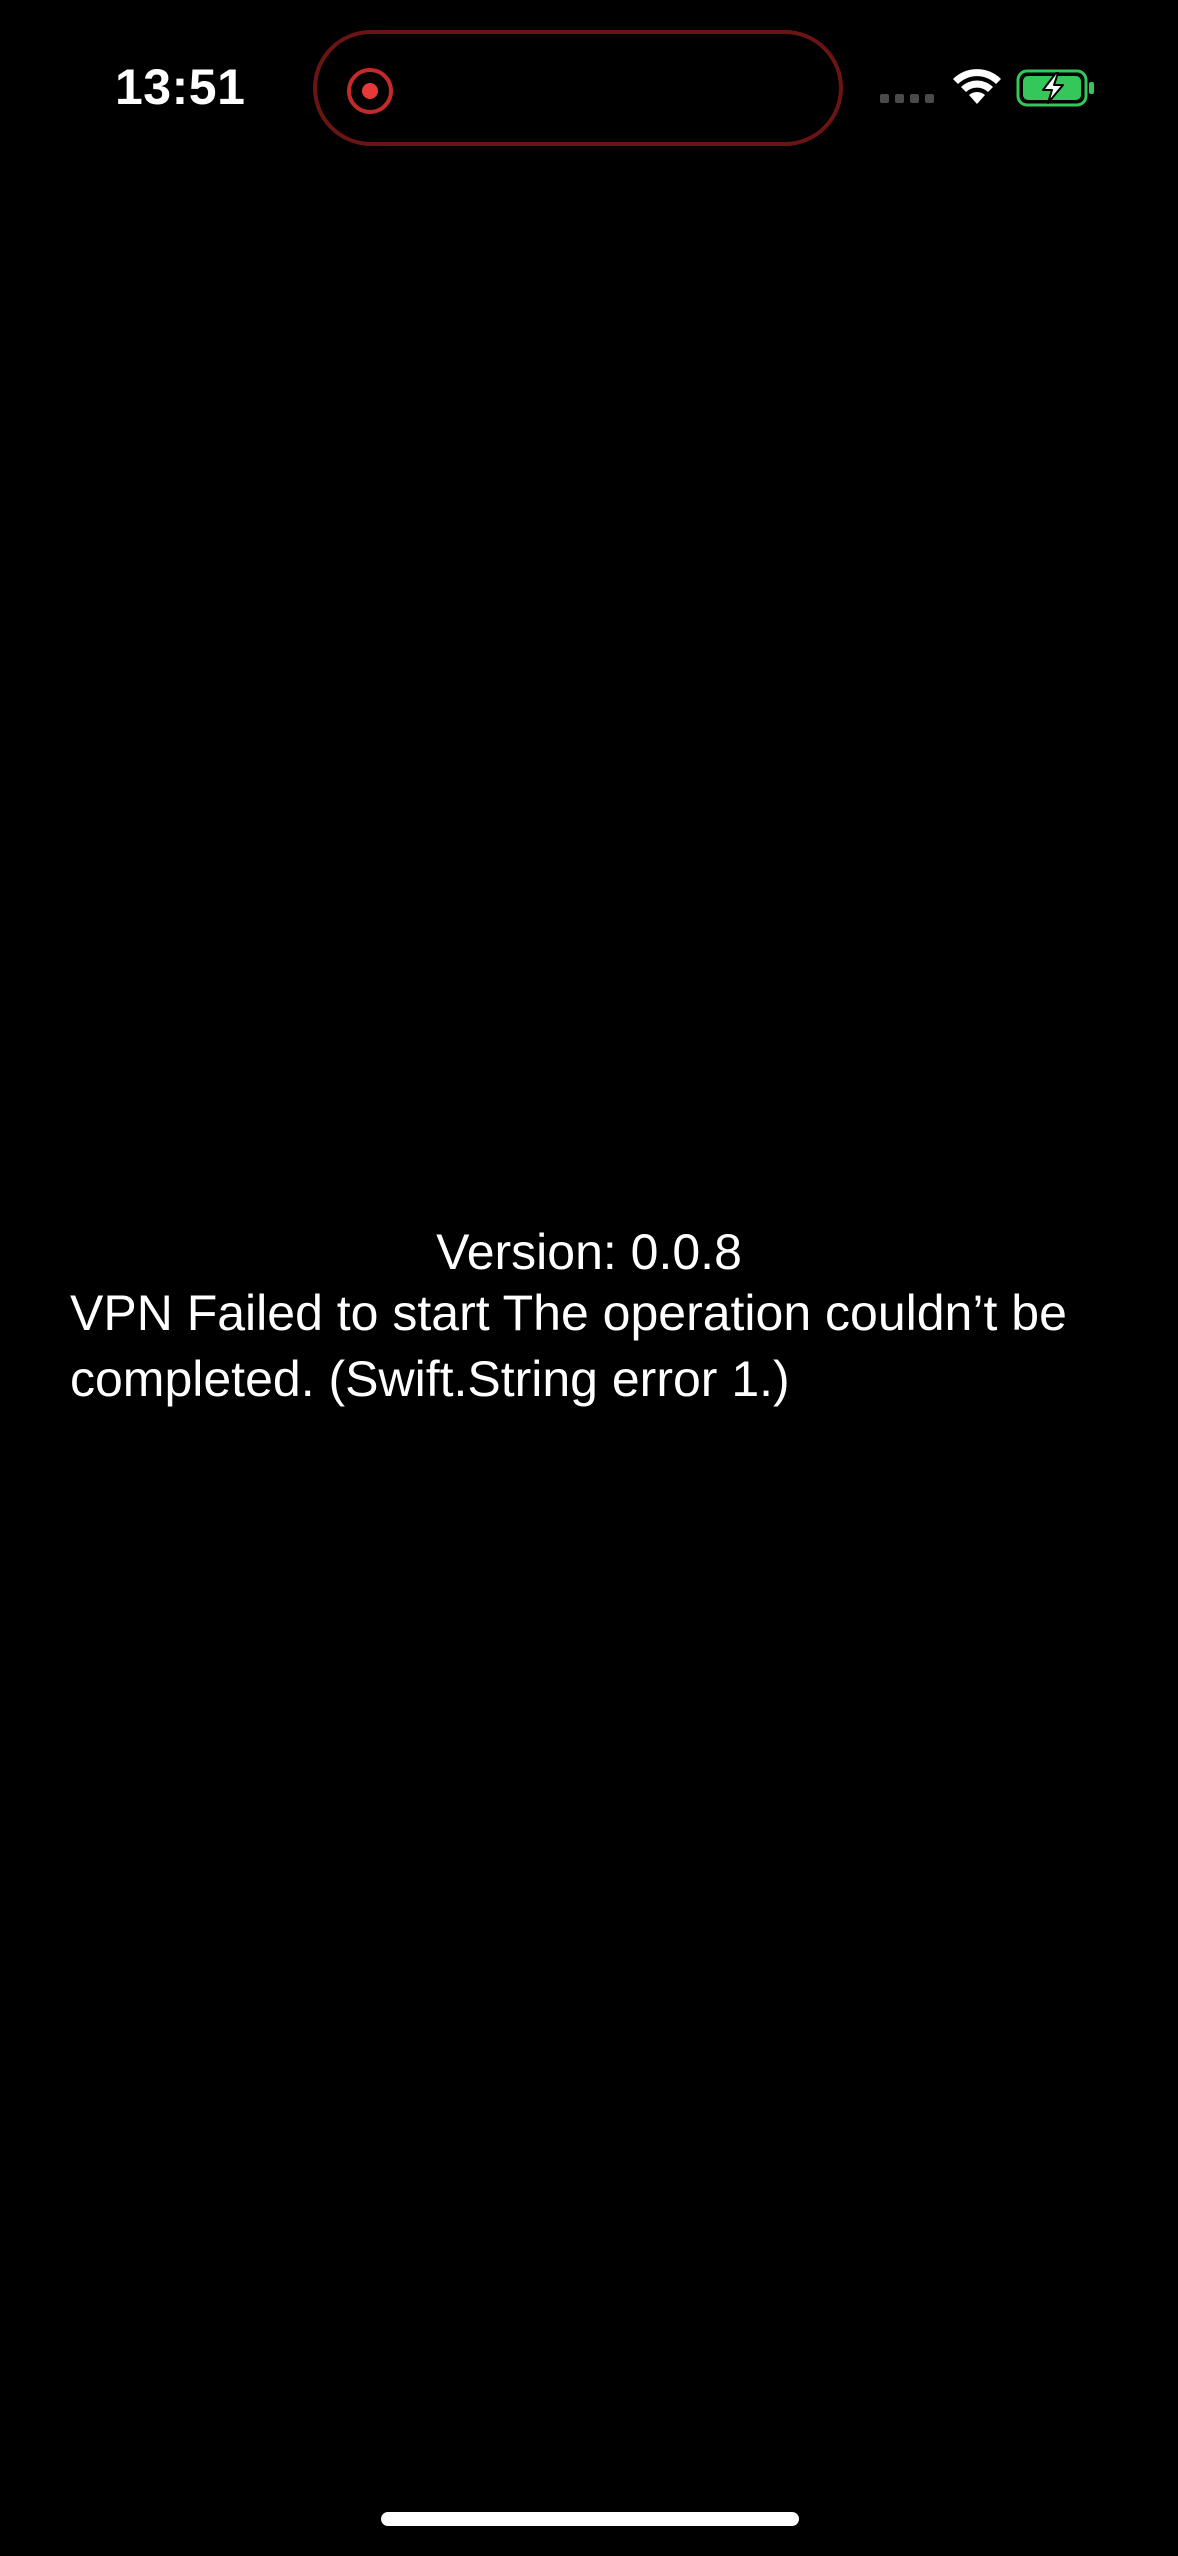  I want to click on status-time: 13:51, so click(180, 87).